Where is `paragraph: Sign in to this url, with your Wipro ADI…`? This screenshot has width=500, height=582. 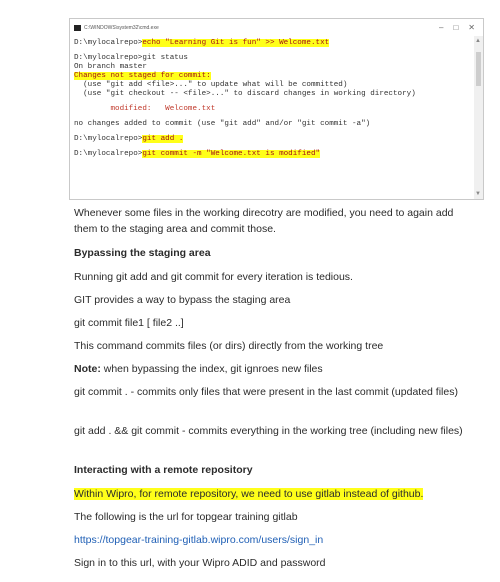 paragraph: Sign in to this url, with your Wipro ADI… is located at coordinates (200, 563).